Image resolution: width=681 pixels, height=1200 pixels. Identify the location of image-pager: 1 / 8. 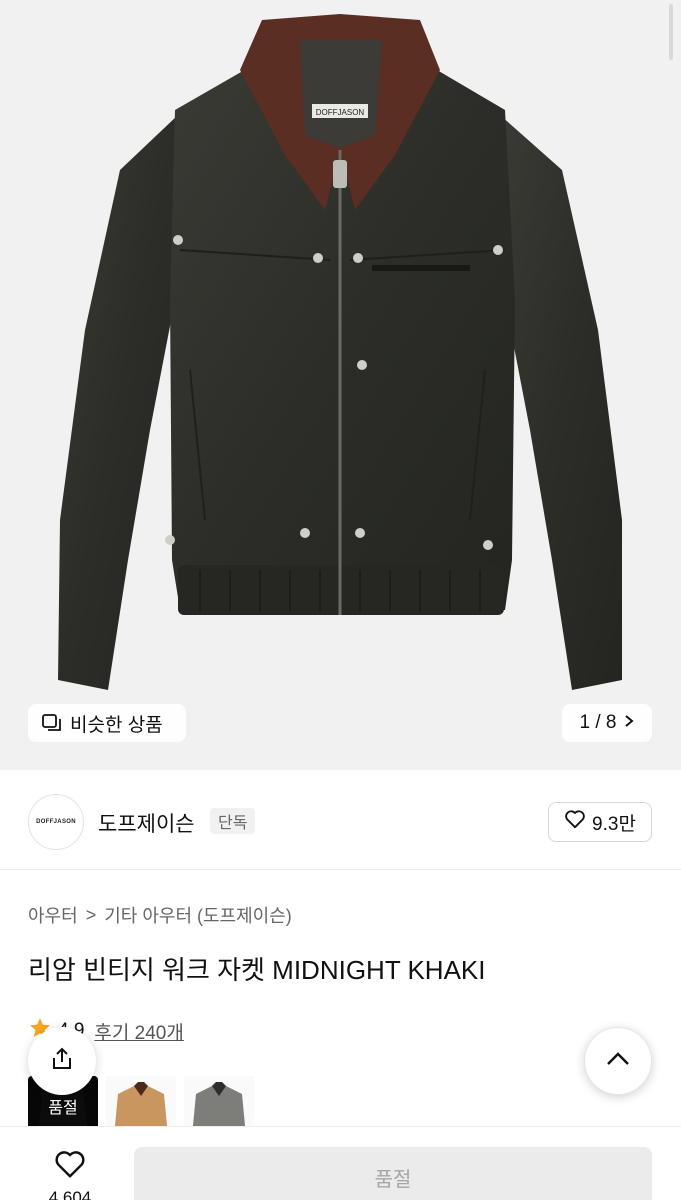
(607, 723).